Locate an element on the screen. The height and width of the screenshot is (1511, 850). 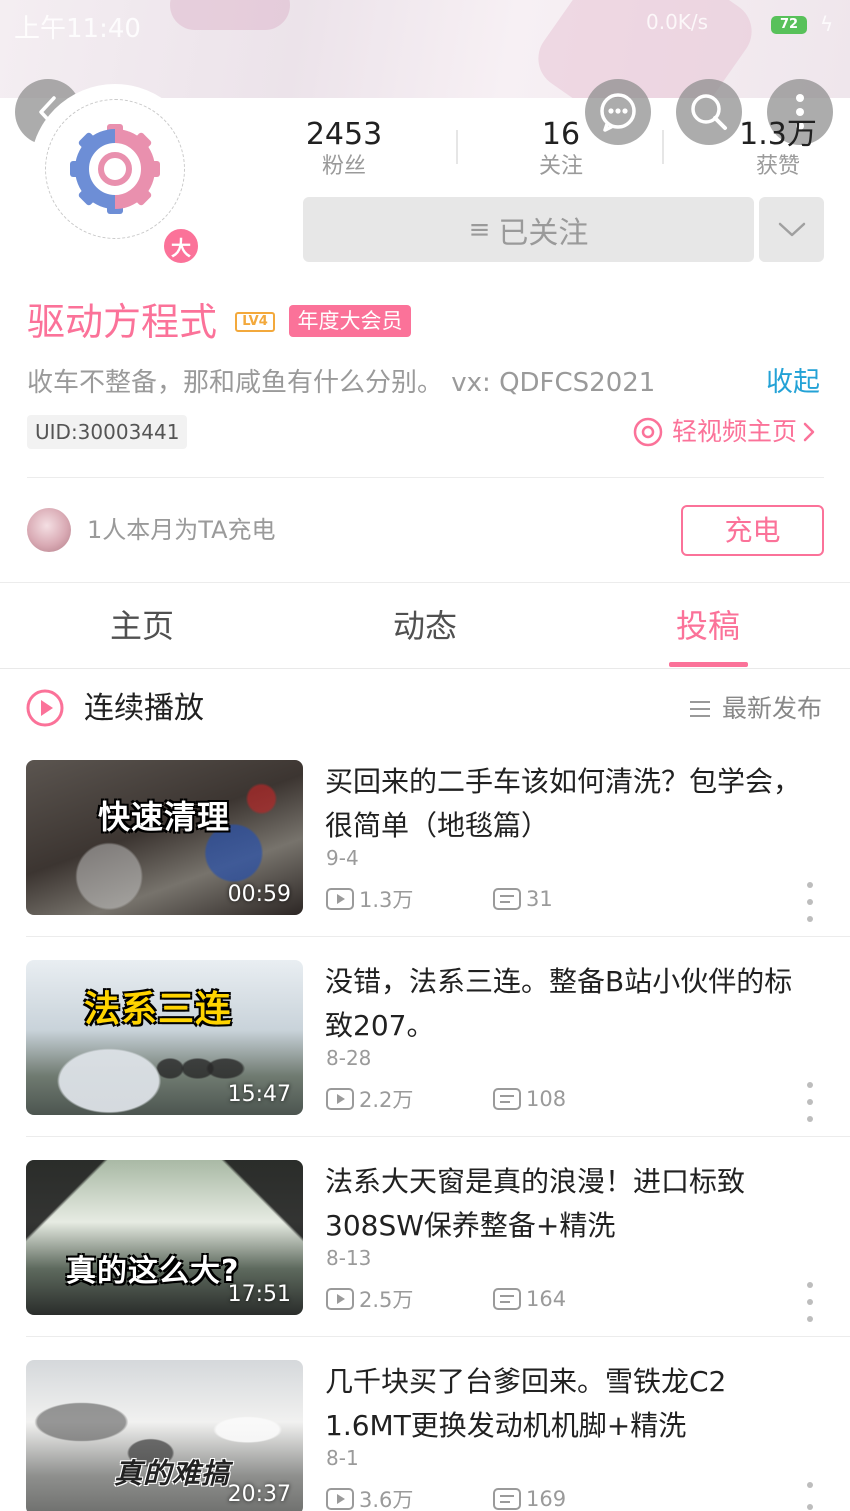
view-count: 2.2万 is located at coordinates (390, 1099).